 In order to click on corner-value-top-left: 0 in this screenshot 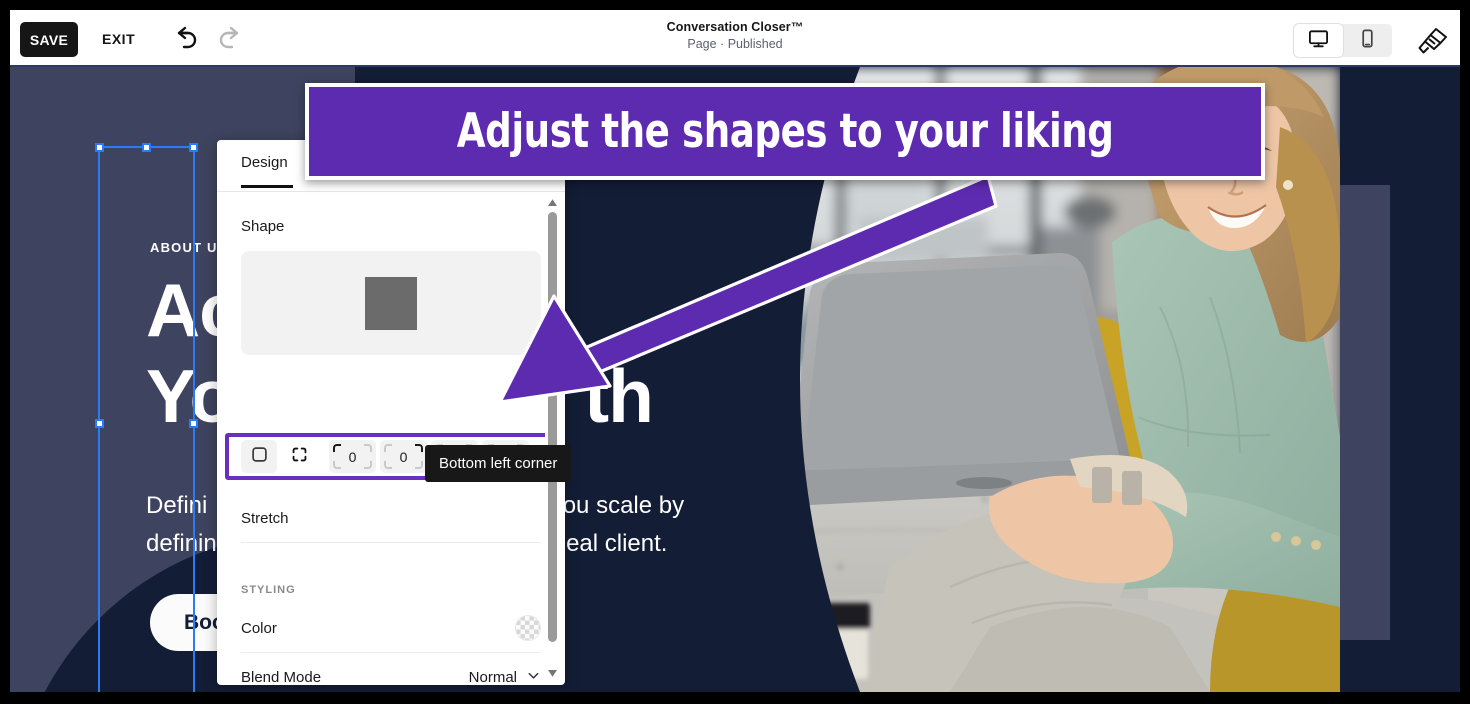, I will do `click(352, 456)`.